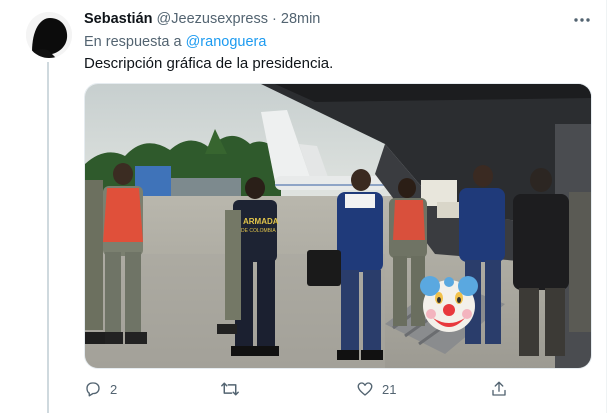 The image size is (612, 413). What do you see at coordinates (376, 389) in the screenshot?
I see `like-button: 21` at bounding box center [376, 389].